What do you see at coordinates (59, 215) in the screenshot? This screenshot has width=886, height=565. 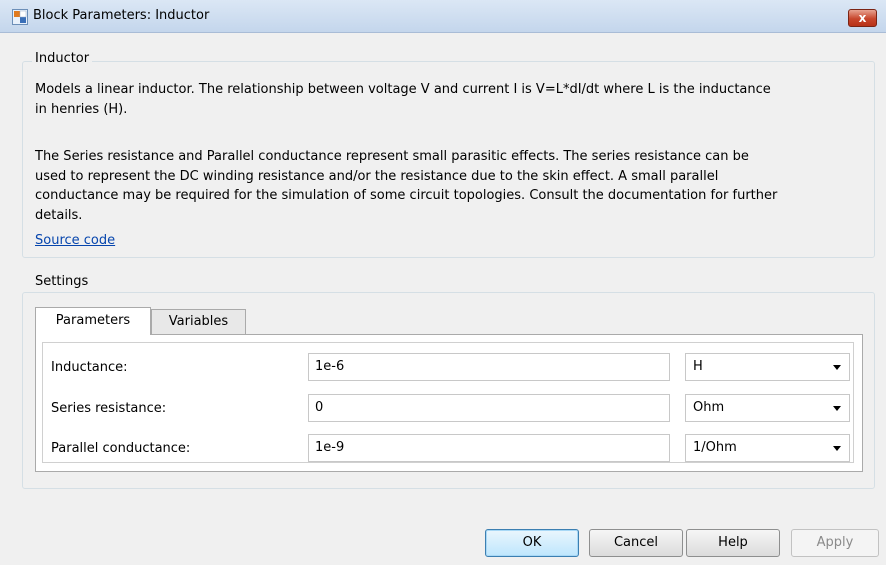 I see `description-line: details.` at bounding box center [59, 215].